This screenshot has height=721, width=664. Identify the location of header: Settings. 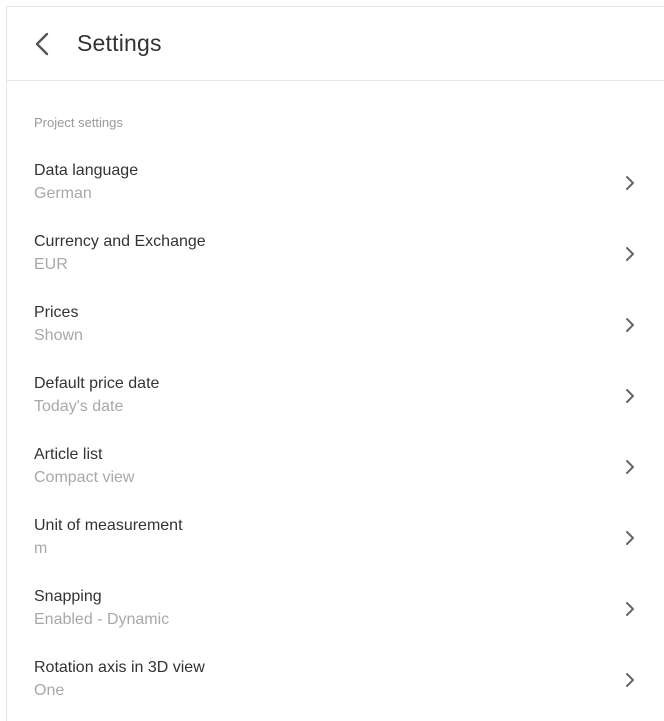
(335, 44).